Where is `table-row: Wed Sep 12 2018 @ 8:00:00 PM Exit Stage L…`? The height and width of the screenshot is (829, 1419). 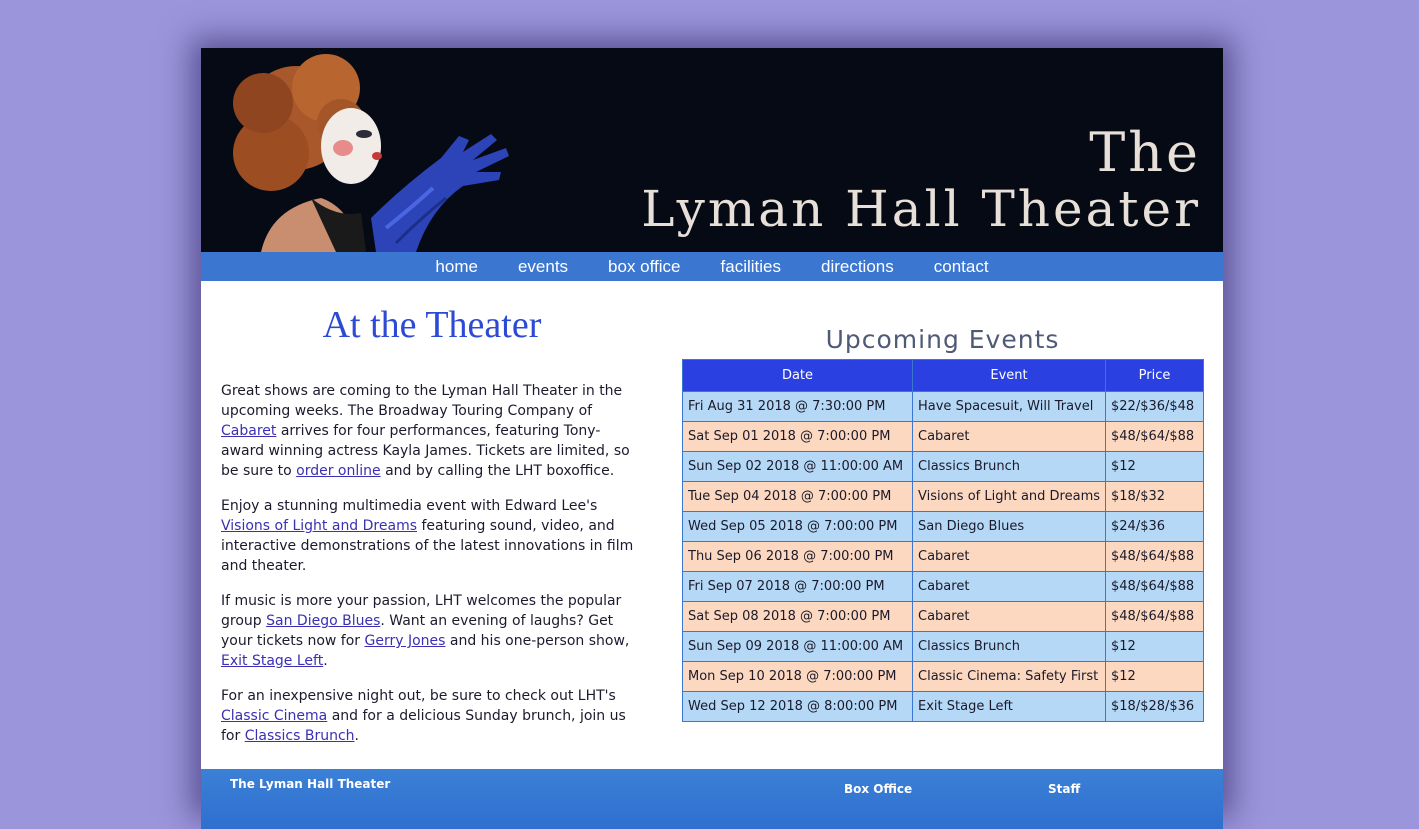 table-row: Wed Sep 12 2018 @ 8:00:00 PM Exit Stage L… is located at coordinates (943, 706).